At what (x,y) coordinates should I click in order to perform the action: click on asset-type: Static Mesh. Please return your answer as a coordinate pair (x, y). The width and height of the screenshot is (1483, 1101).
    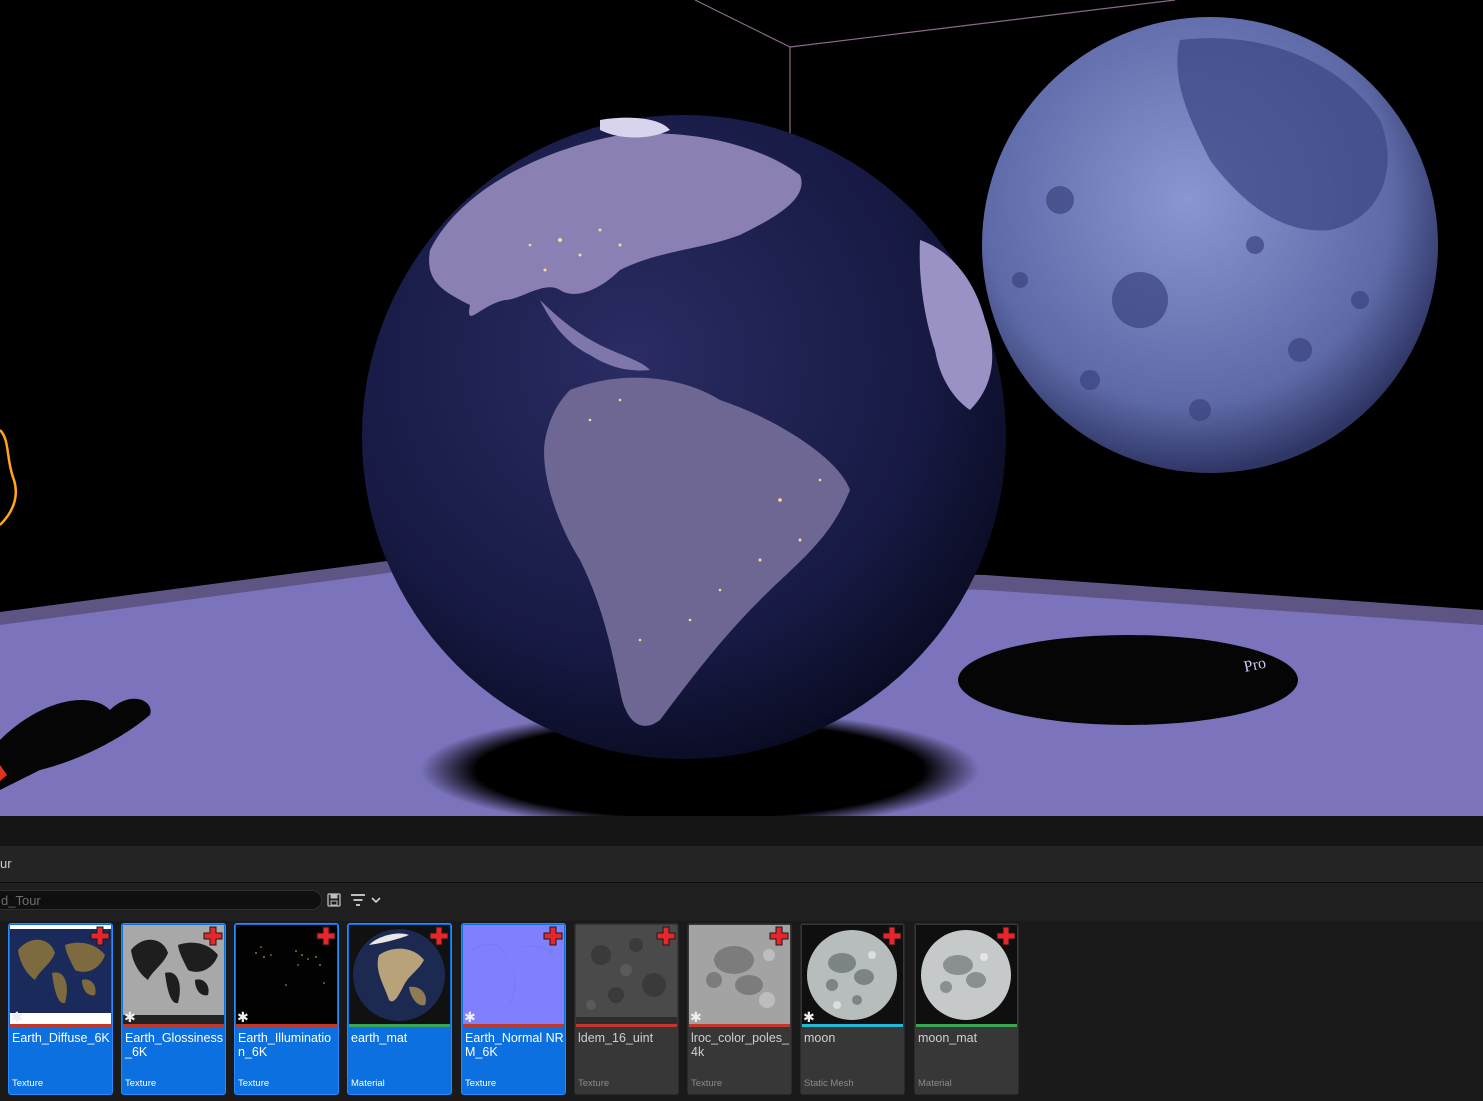
    Looking at the image, I should click on (829, 1083).